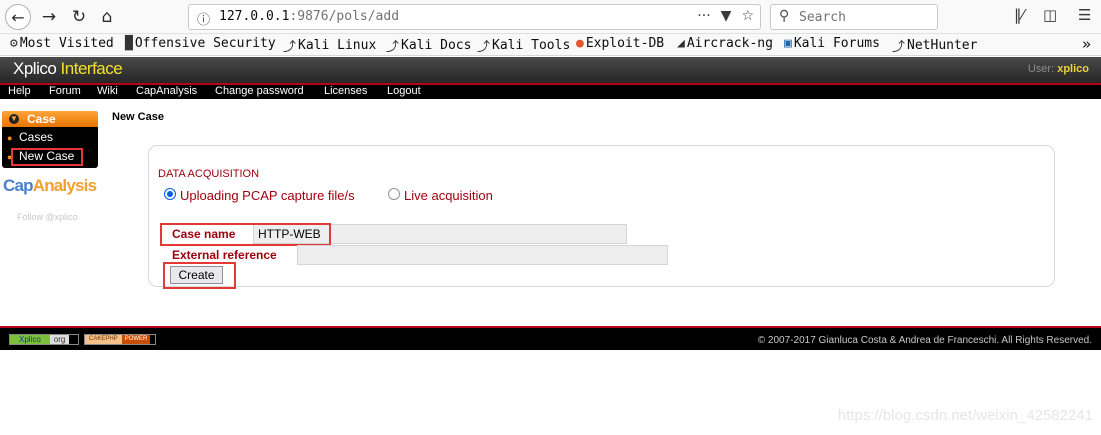  Describe the element at coordinates (1019, 15) in the screenshot. I see `library-icon: ‖⁄` at that location.